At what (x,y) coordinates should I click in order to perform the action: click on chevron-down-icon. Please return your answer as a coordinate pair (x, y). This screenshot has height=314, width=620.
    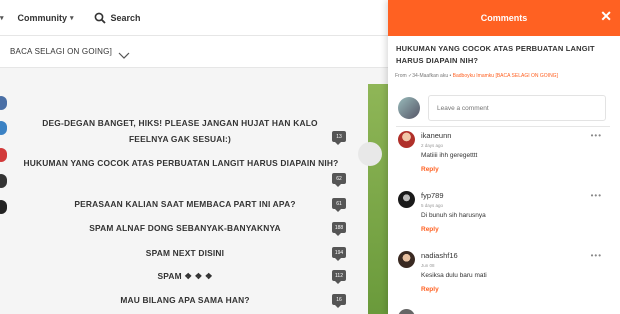
    Looking at the image, I should click on (124, 56).